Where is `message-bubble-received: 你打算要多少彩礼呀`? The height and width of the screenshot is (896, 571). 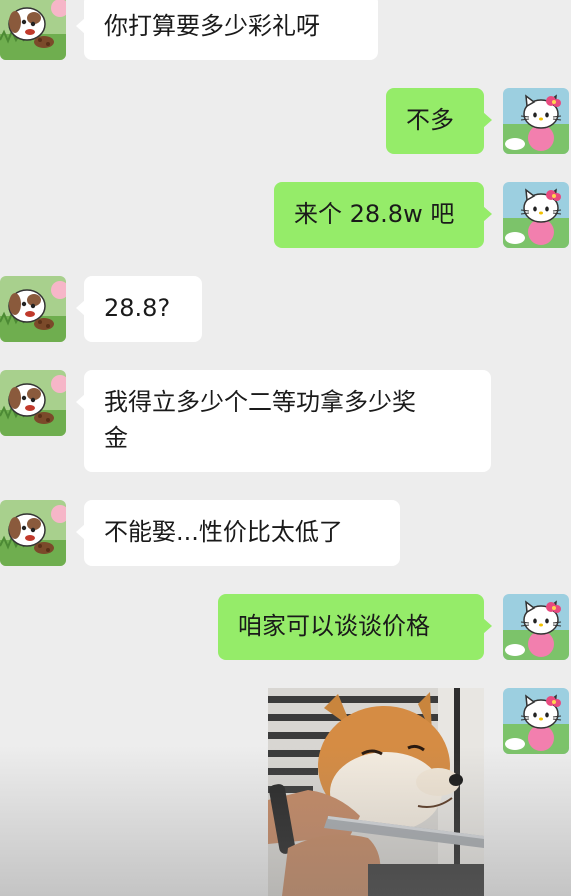 message-bubble-received: 你打算要多少彩礼呀 is located at coordinates (227, 30).